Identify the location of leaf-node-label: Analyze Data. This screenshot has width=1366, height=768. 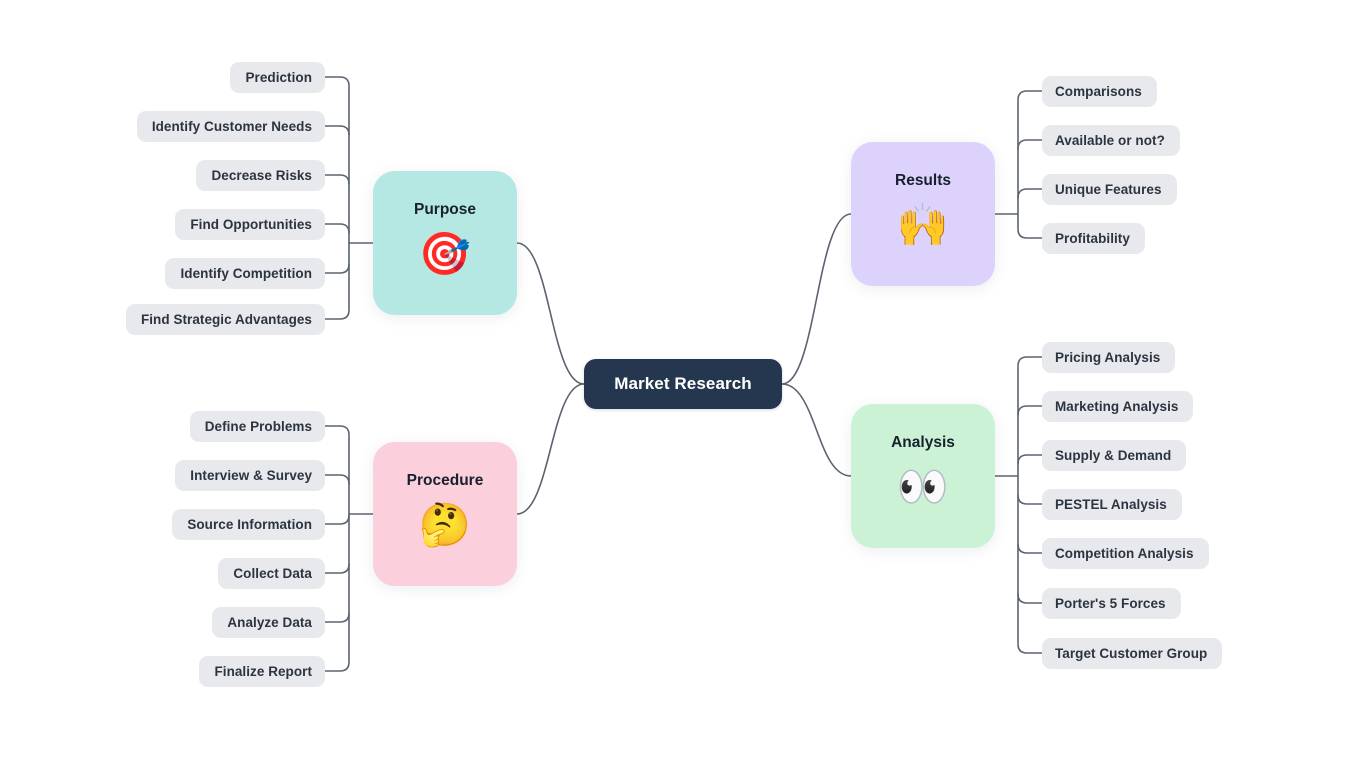
(269, 622).